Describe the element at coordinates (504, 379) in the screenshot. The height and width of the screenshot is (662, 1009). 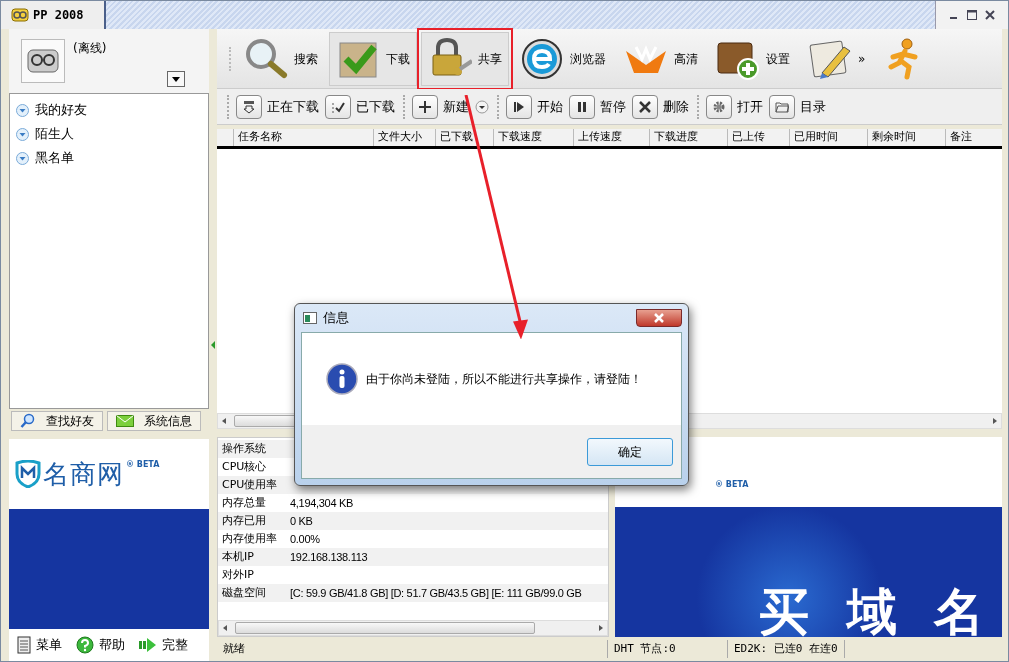
I see `dialog-message: 由于你尚未登陆，所以不能进行共享操作，请登陆！` at that location.